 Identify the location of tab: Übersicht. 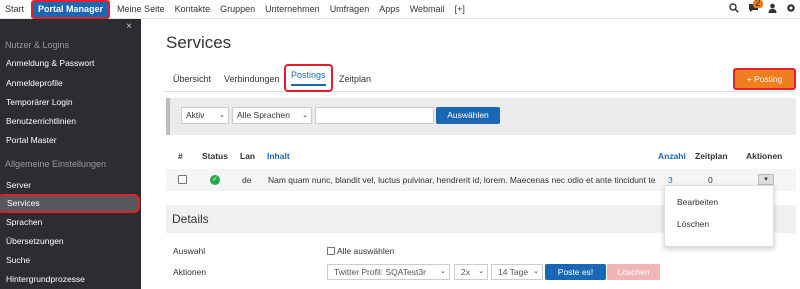
(192, 79).